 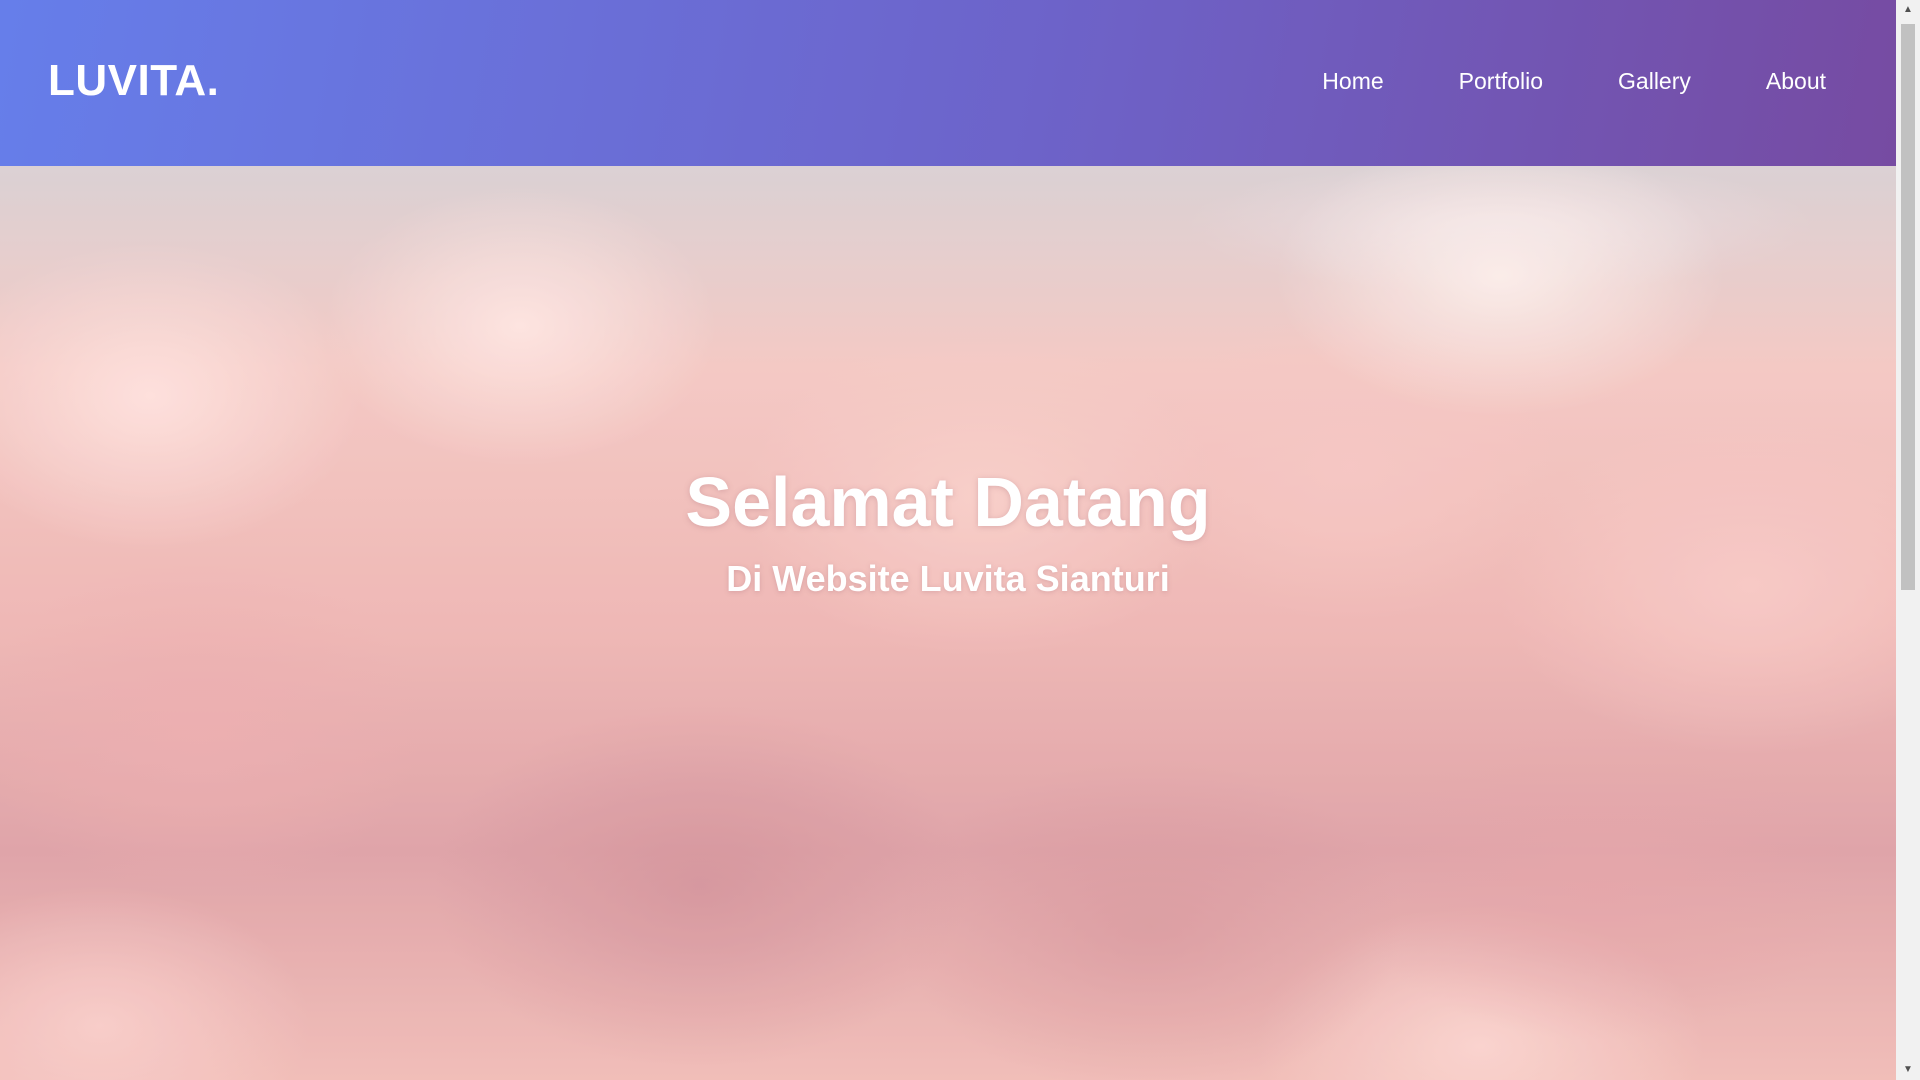 I want to click on scroll-up-icon: ▲, so click(x=1908, y=10).